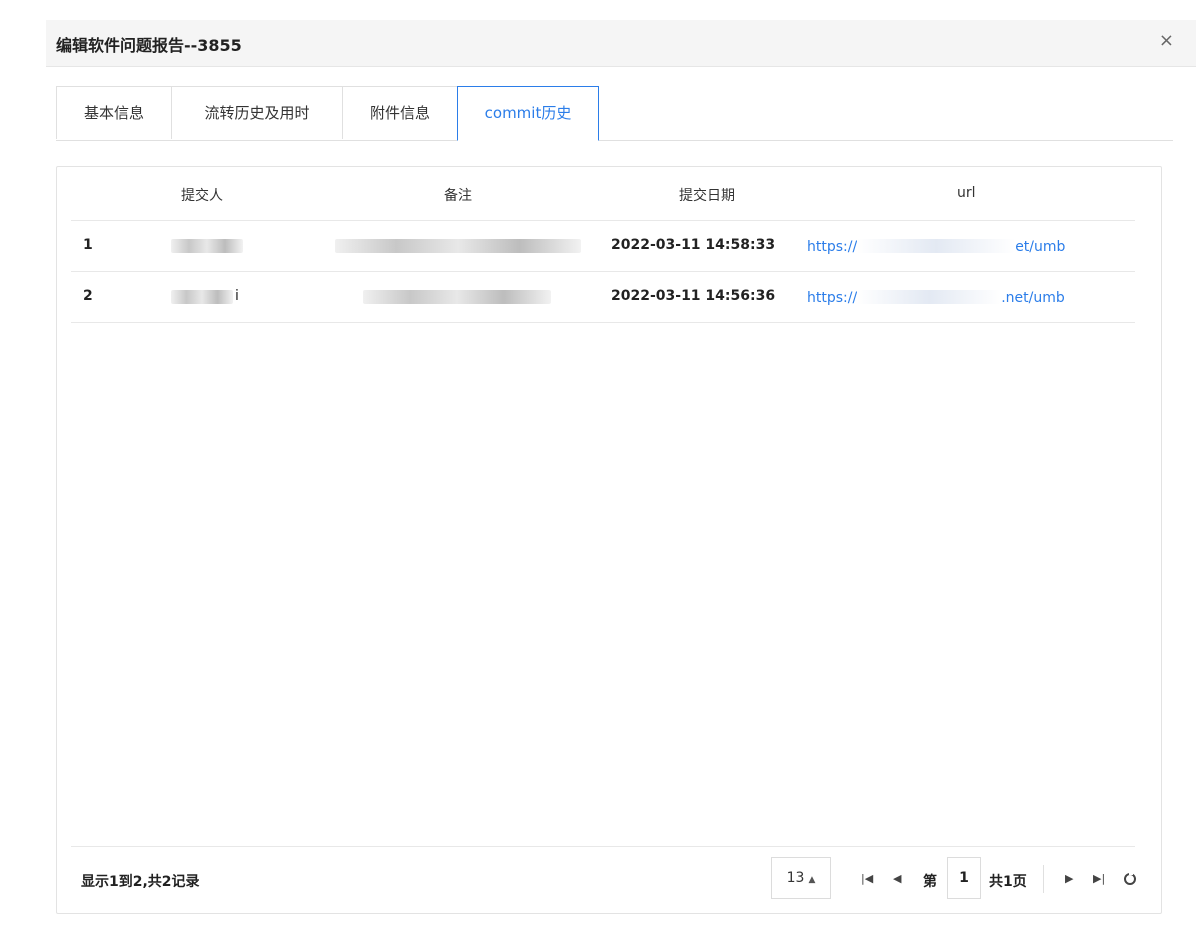 The width and height of the screenshot is (1201, 939). I want to click on column-header-note: 备注, so click(458, 196).